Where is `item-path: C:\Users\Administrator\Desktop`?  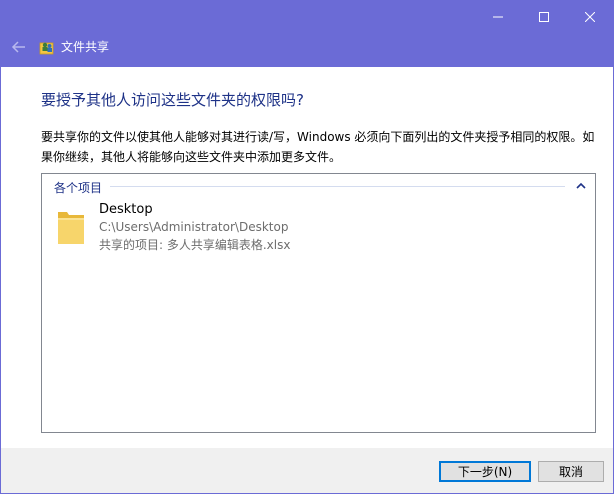 item-path: C:\Users\Administrator\Desktop is located at coordinates (194, 227).